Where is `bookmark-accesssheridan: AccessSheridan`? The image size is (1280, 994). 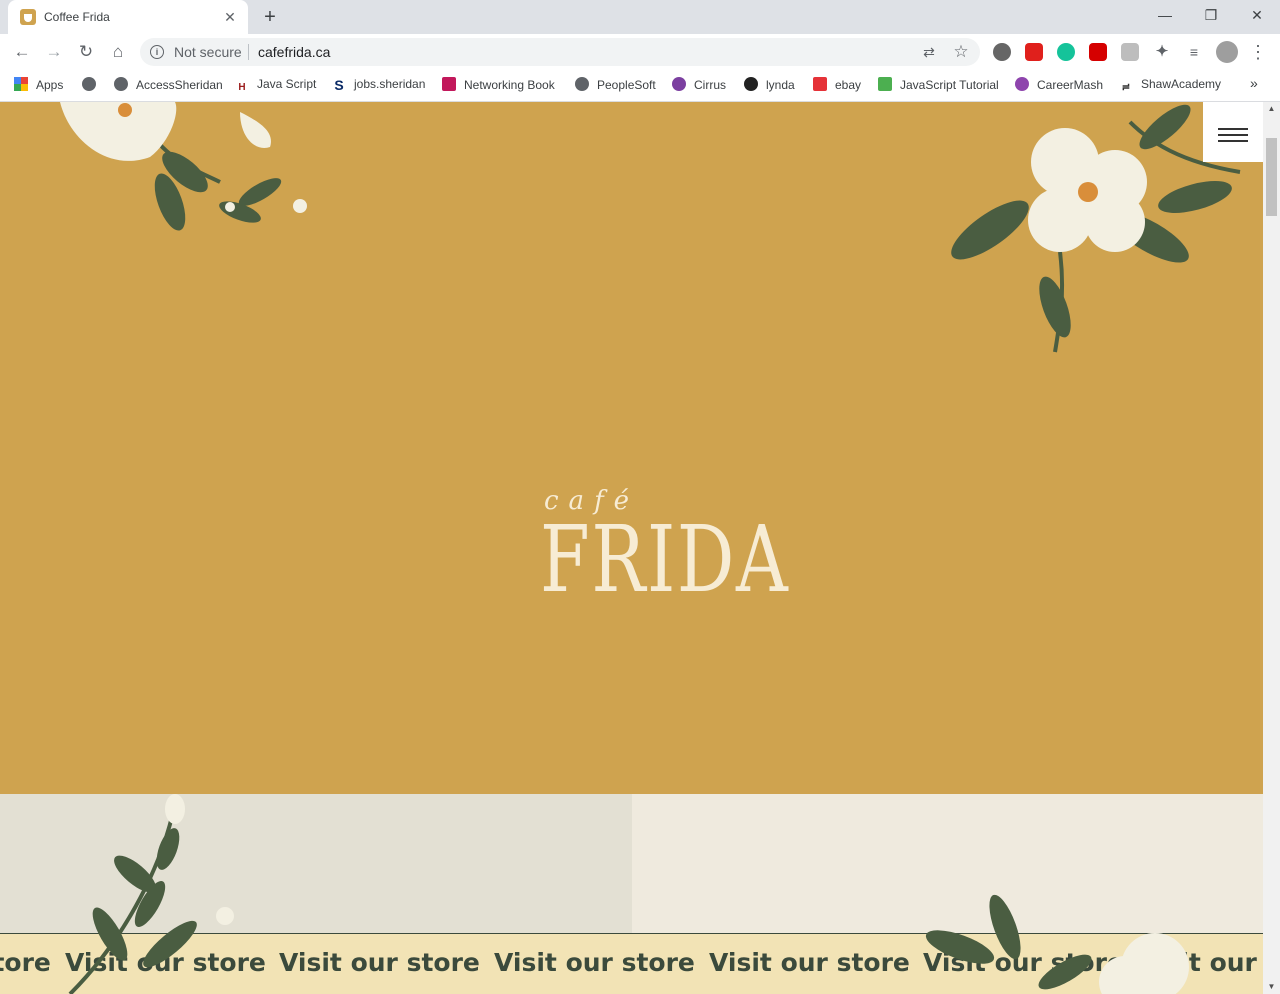 bookmark-accesssheridan: AccessSheridan is located at coordinates (168, 86).